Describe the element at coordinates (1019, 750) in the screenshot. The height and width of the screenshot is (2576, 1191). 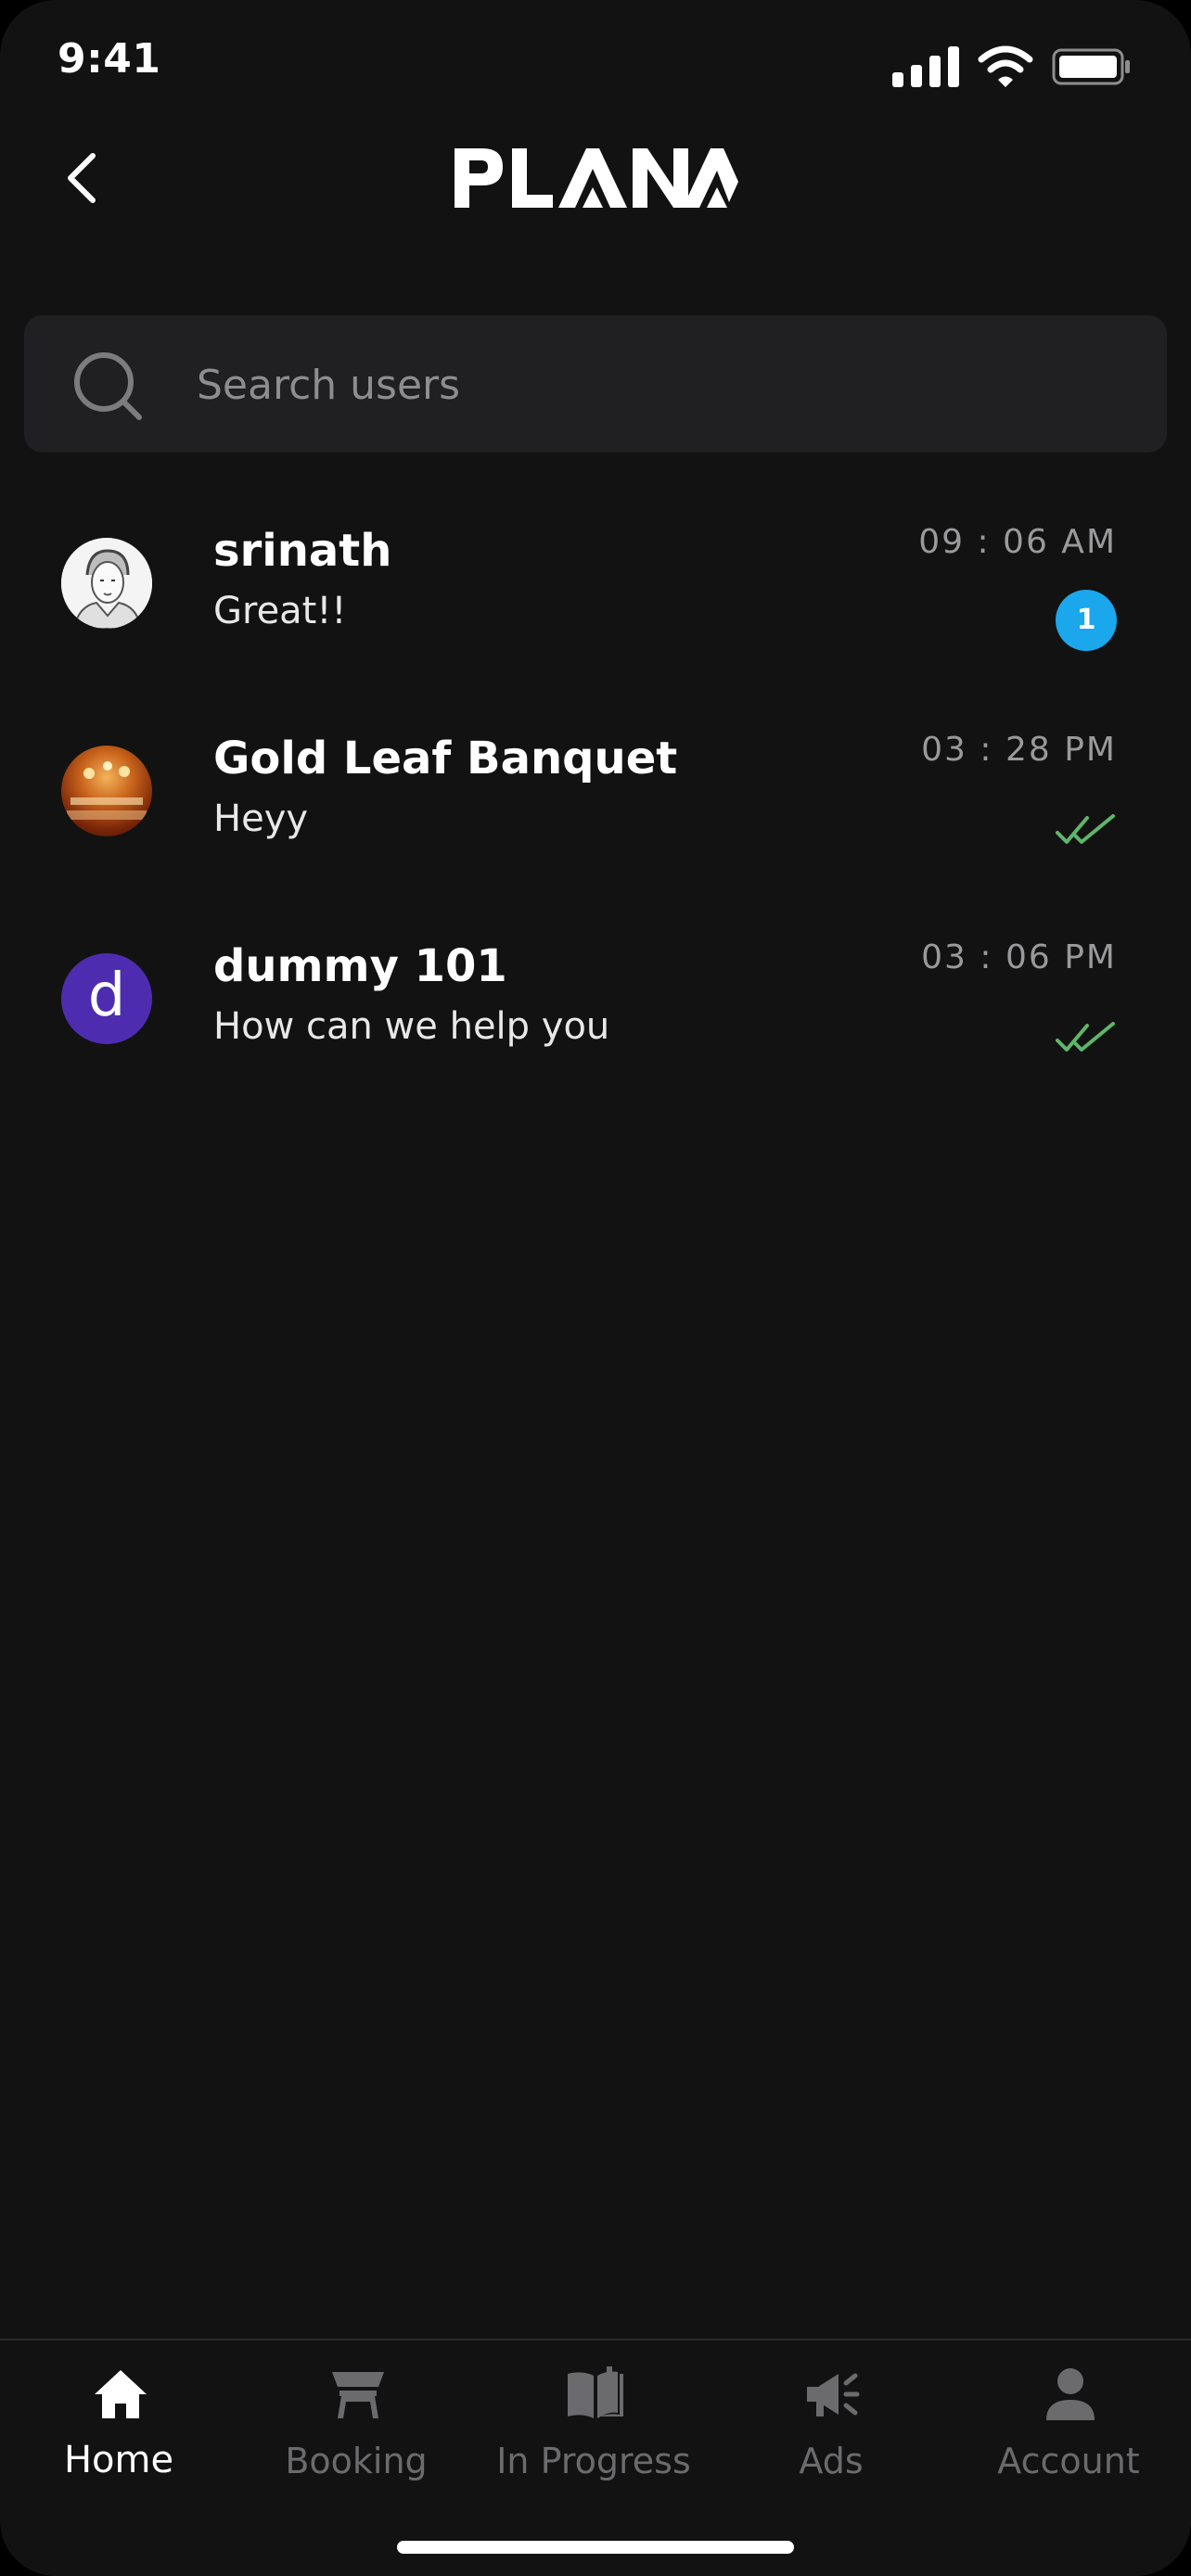
I see `chat-time: 03 : 28 PM` at that location.